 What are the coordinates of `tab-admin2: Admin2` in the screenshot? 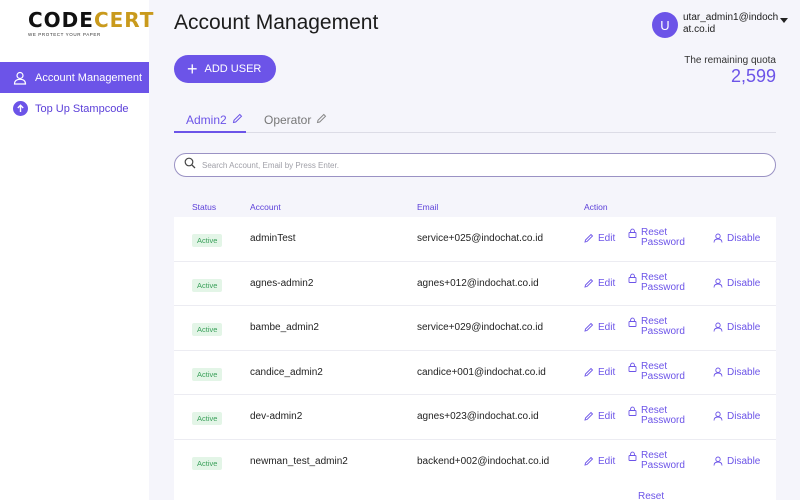 It's located at (210, 120).